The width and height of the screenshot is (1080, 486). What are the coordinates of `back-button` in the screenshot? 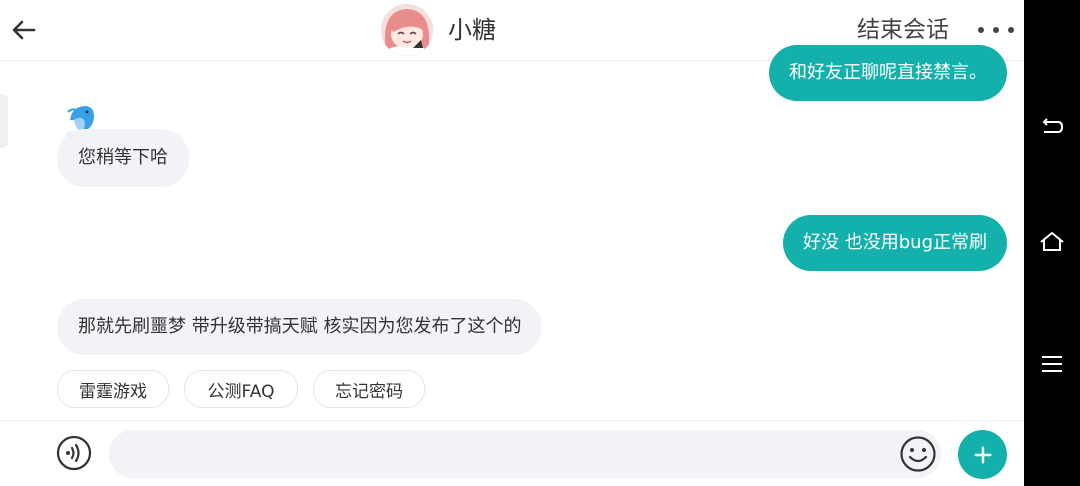 It's located at (24, 30).